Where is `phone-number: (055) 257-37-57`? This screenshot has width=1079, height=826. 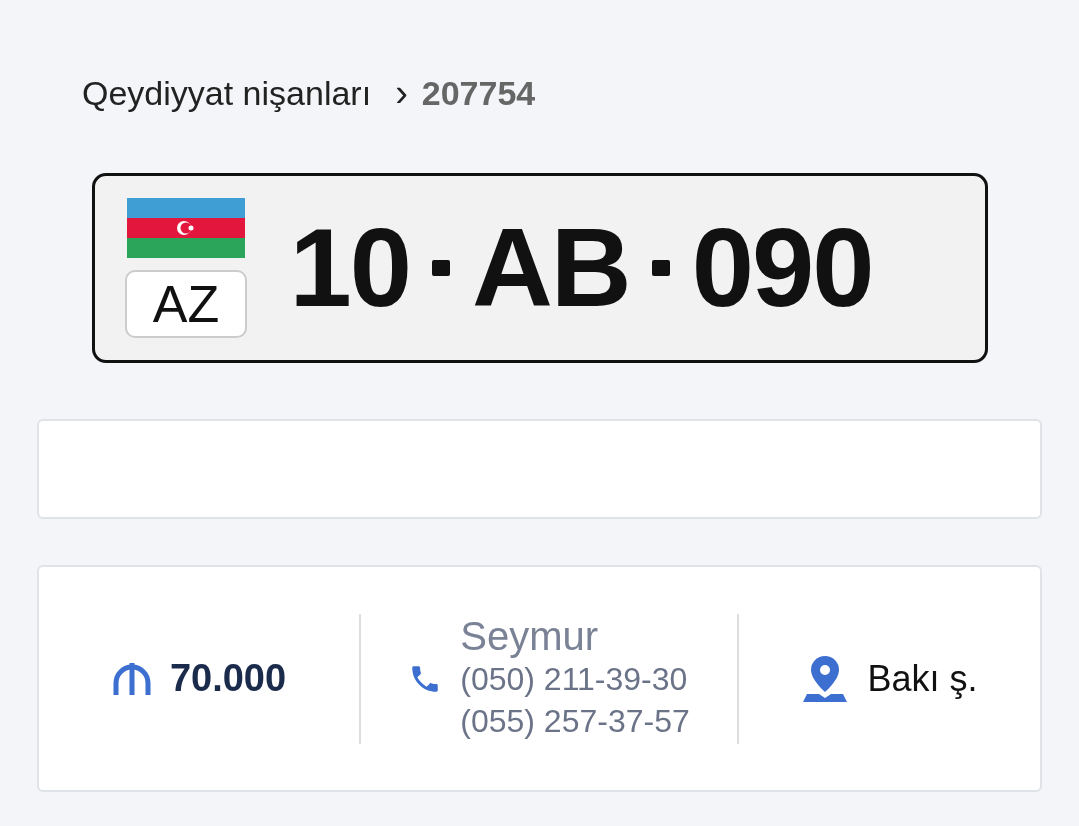 phone-number: (055) 257-37-57 is located at coordinates (575, 722).